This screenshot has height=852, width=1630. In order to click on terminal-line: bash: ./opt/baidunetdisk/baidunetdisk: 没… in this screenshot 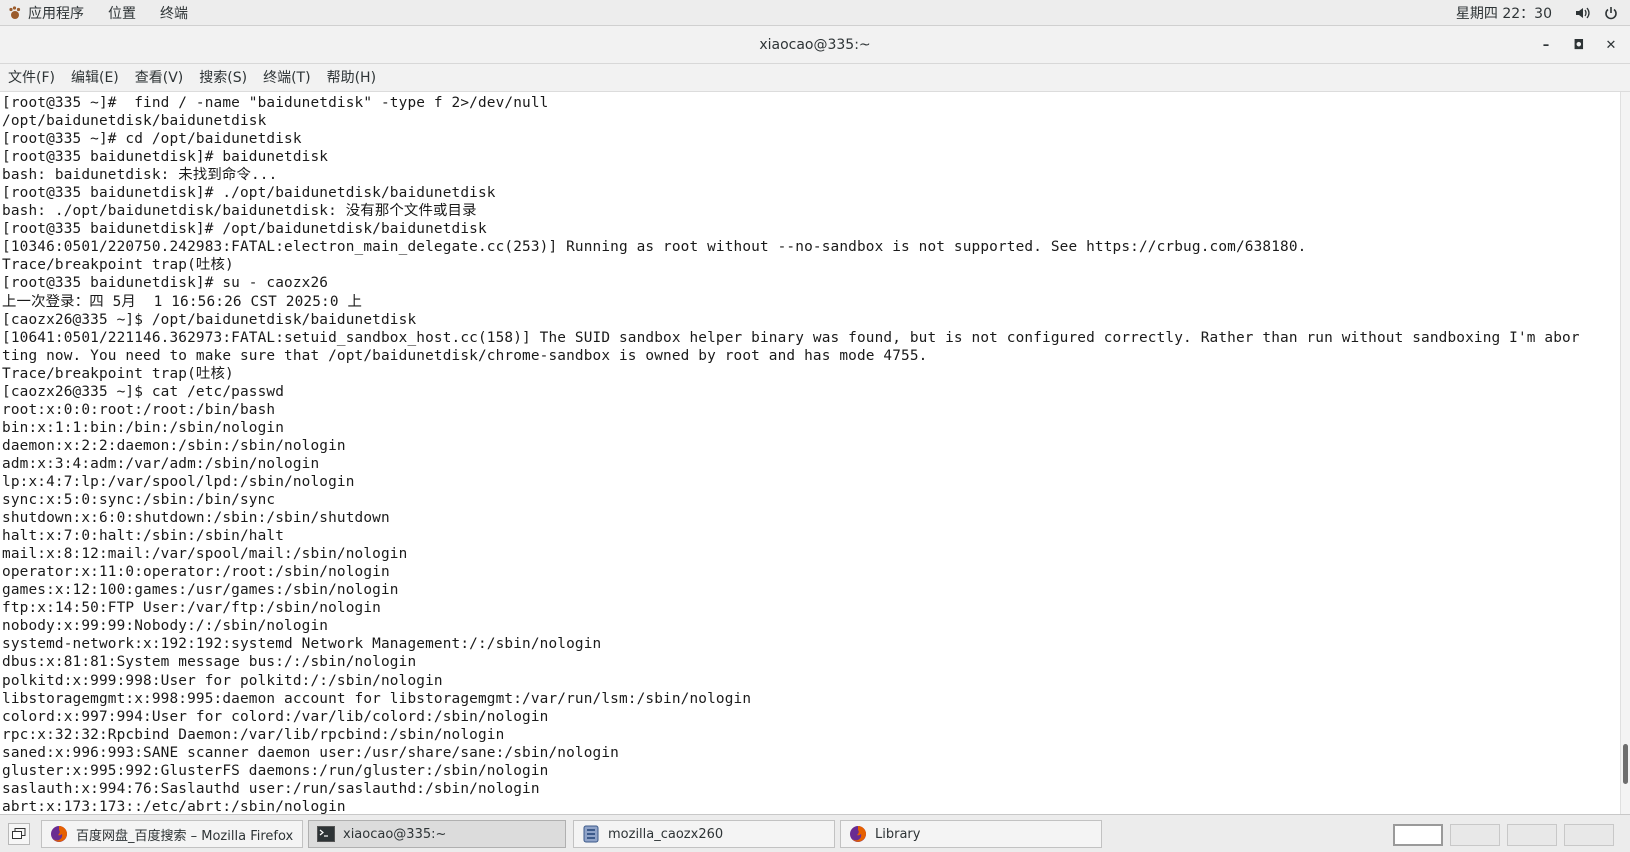, I will do `click(239, 211)`.